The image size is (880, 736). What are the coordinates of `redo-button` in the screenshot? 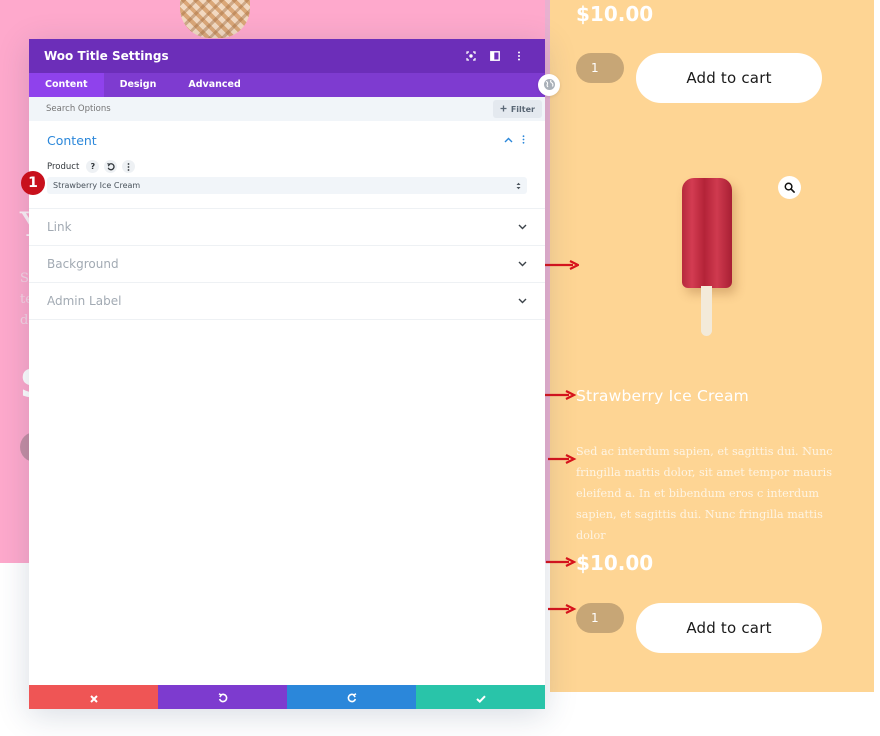 It's located at (351, 697).